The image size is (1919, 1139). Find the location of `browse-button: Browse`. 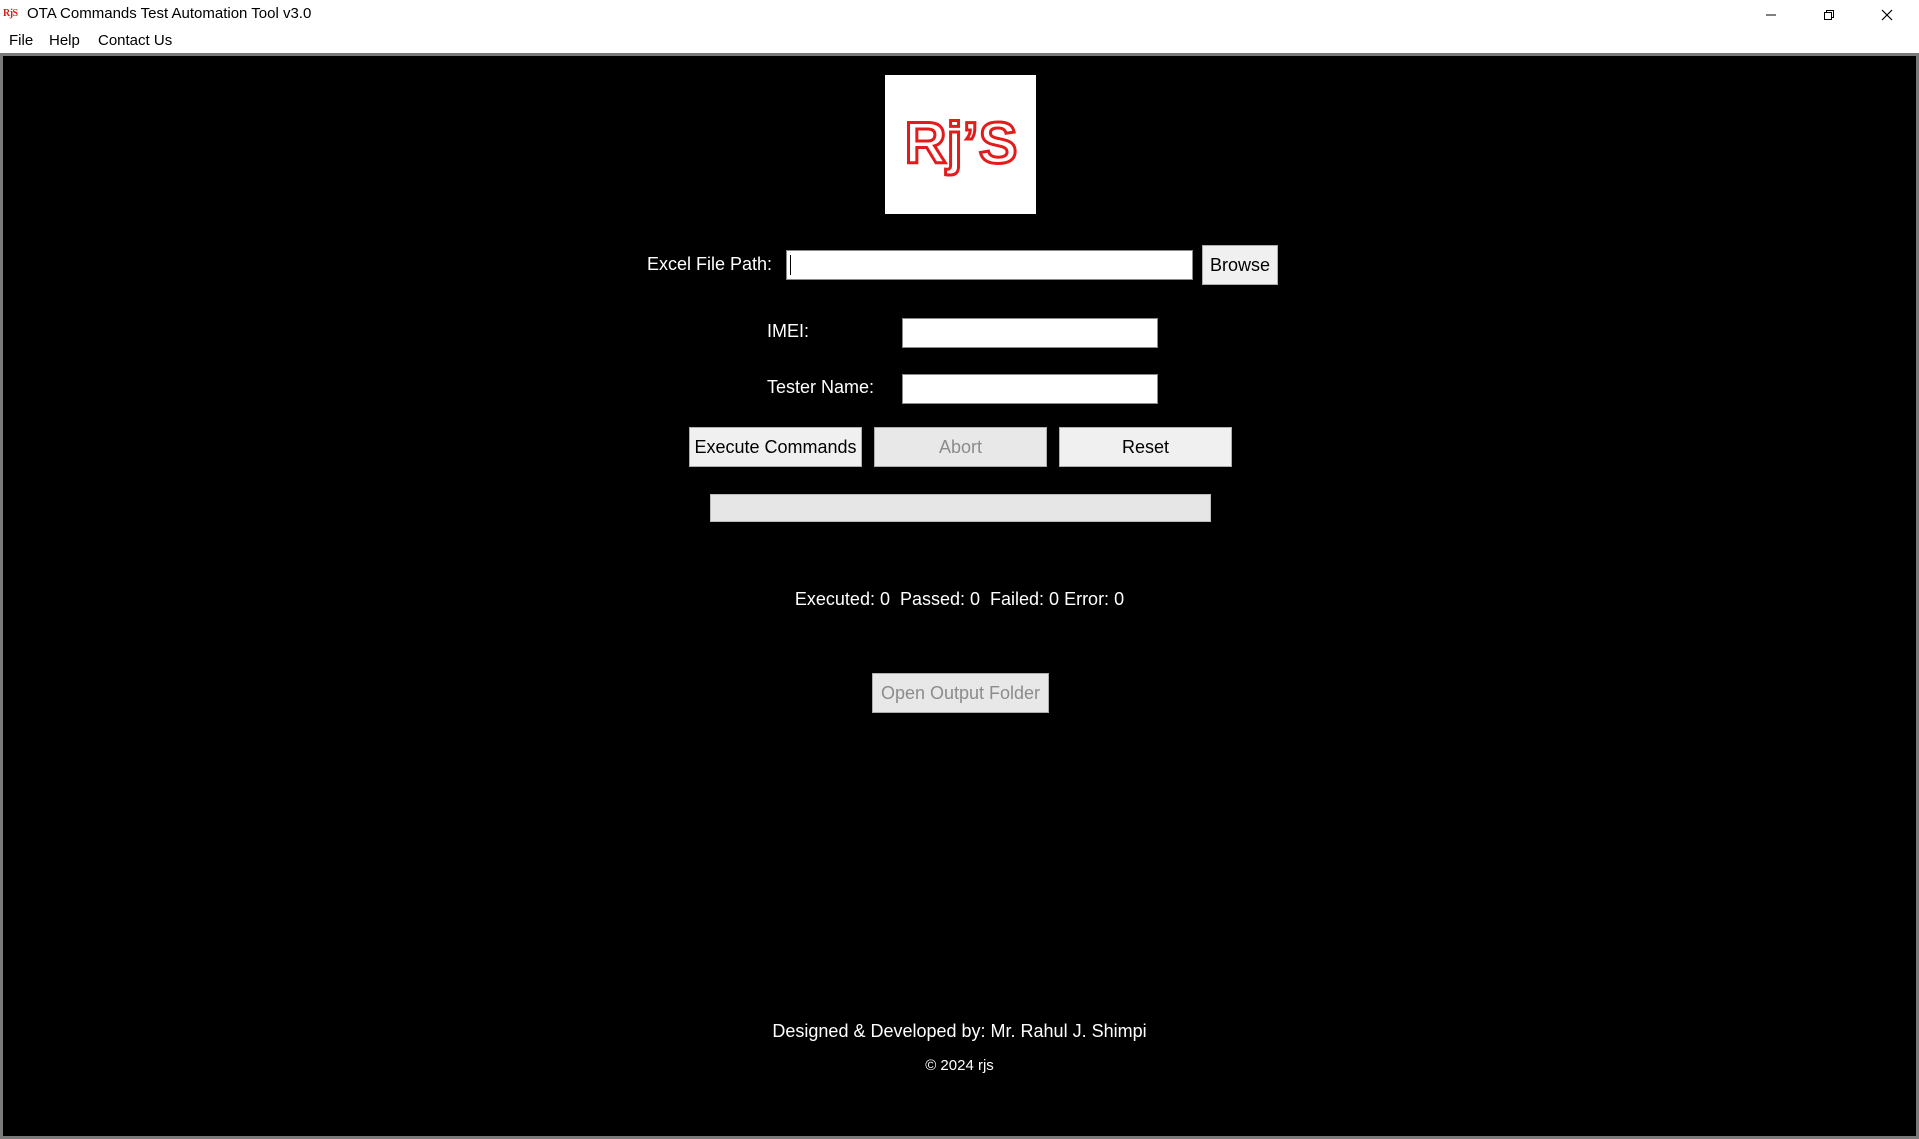

browse-button: Browse is located at coordinates (1240, 265).